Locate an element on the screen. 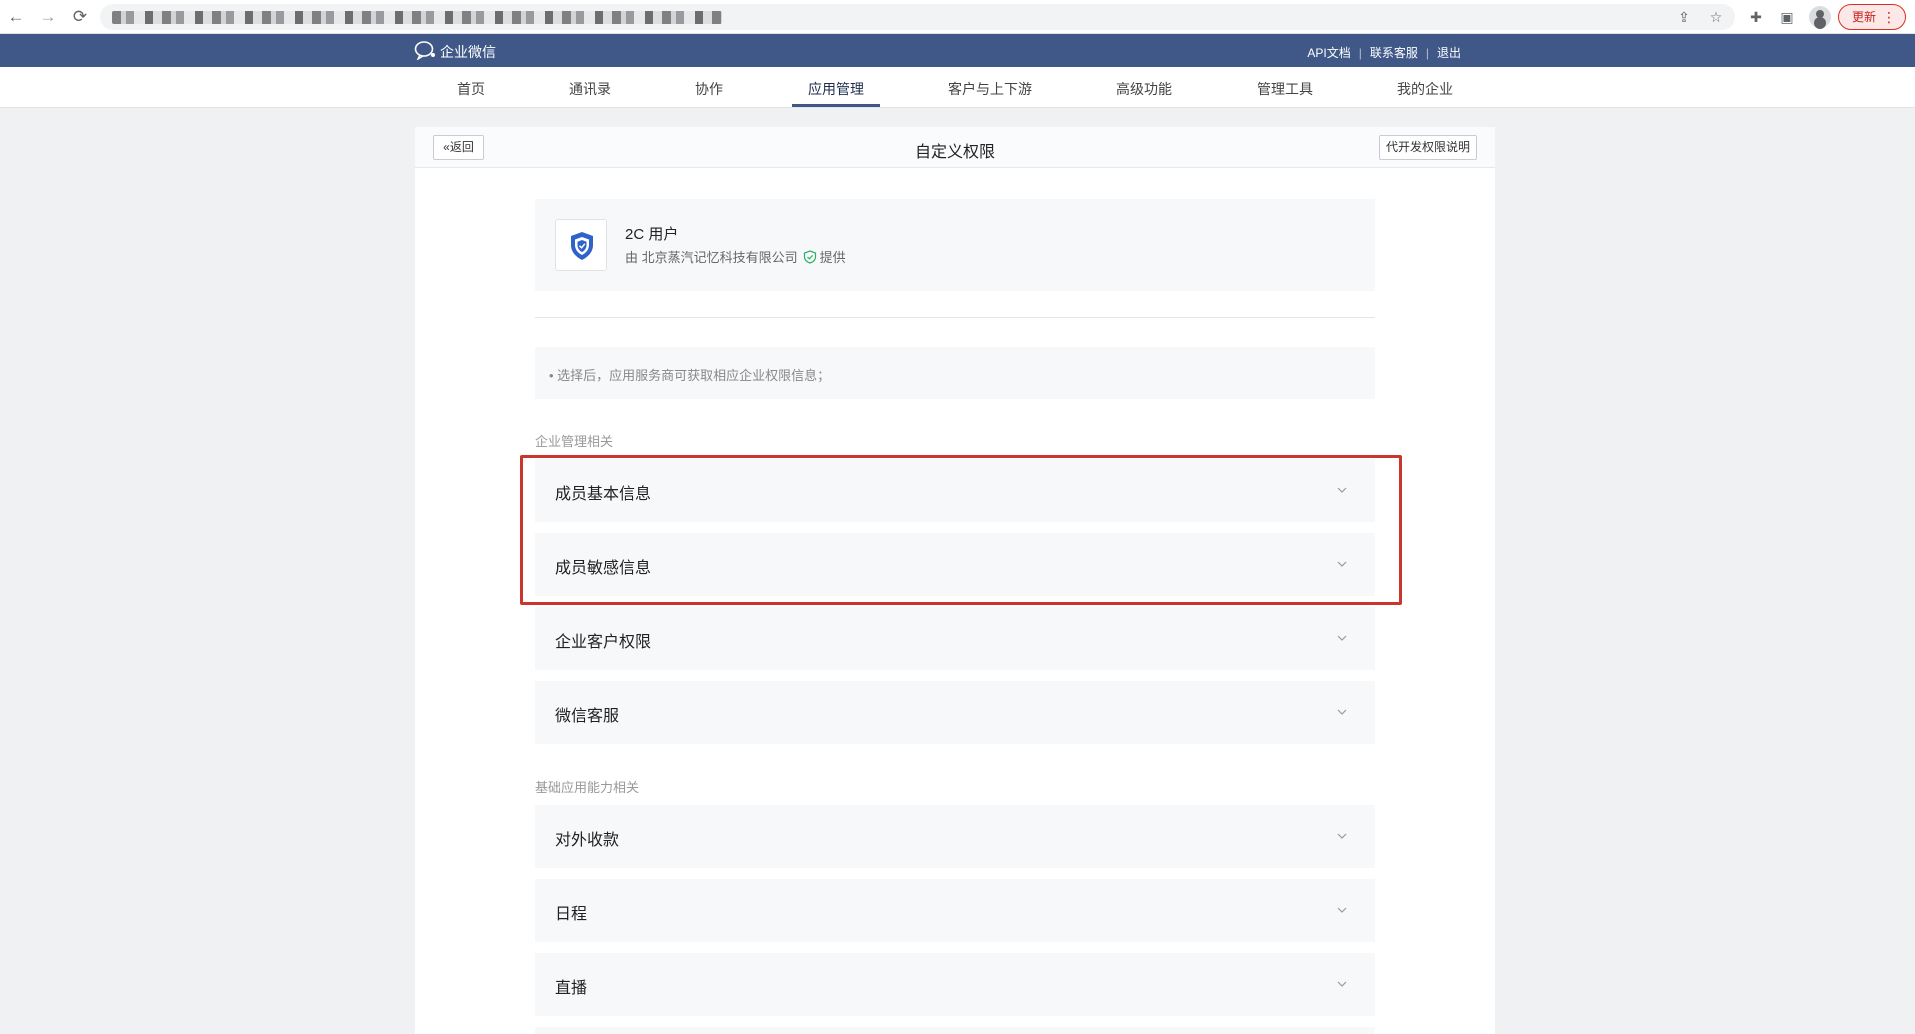 The width and height of the screenshot is (1915, 1034). extensions-icon: ✚ is located at coordinates (1756, 17).